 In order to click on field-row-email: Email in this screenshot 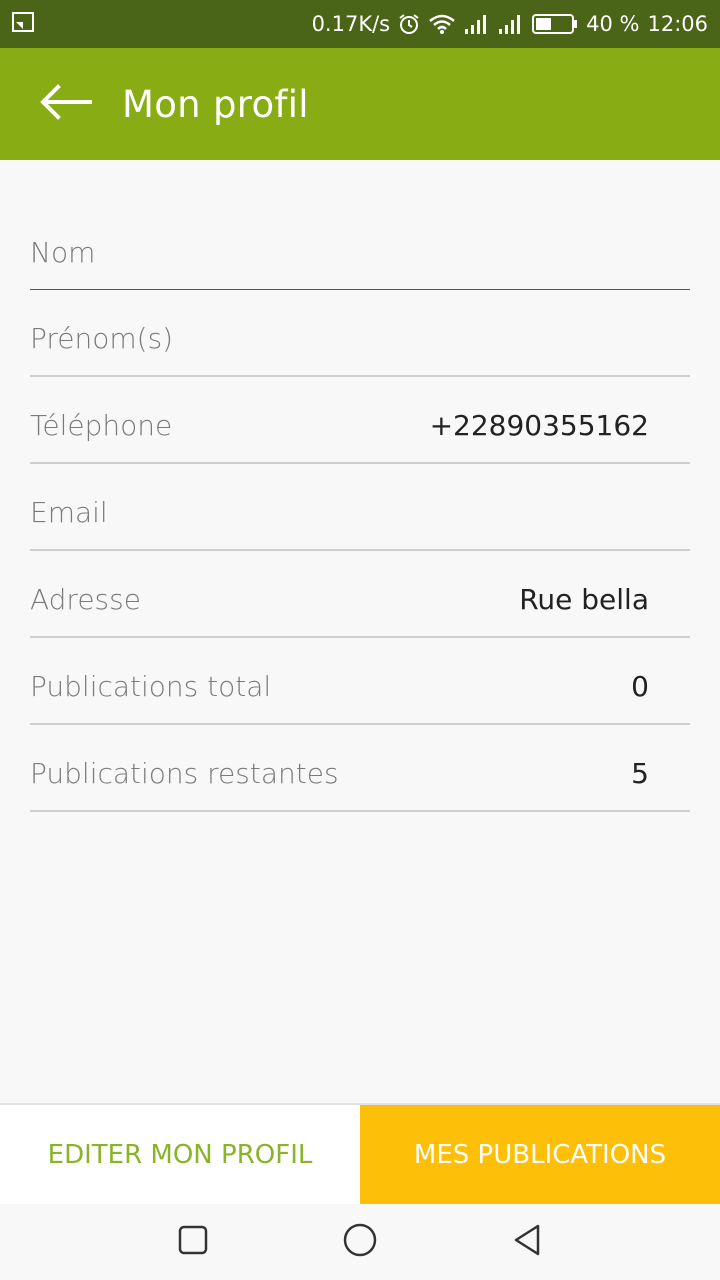, I will do `click(360, 507)`.